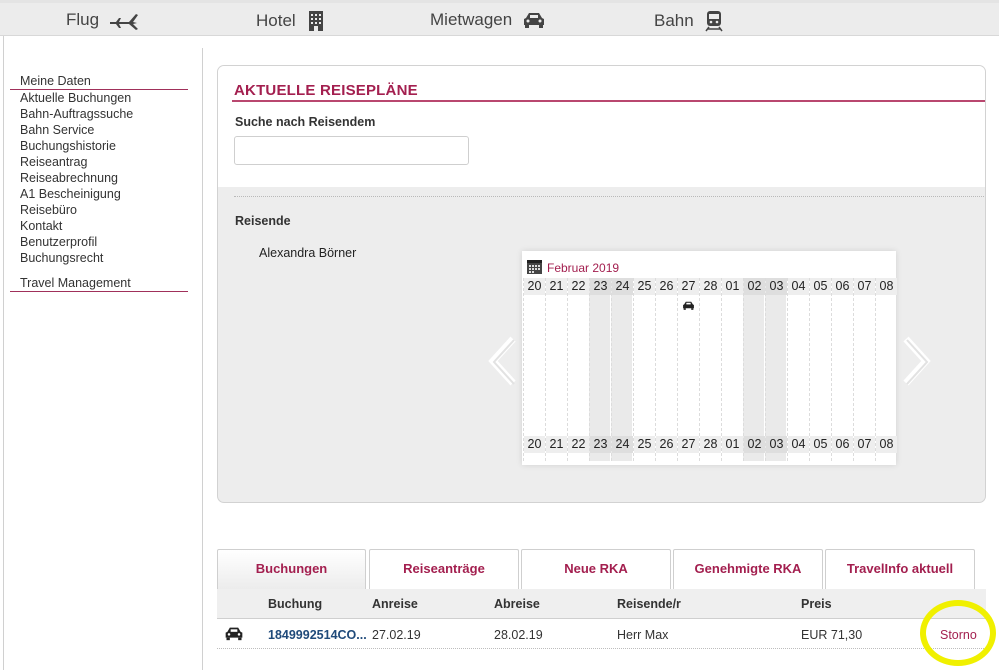 The height and width of the screenshot is (670, 999). Describe the element at coordinates (776, 369) in the screenshot. I see `calendar-day-column: 03 03` at that location.